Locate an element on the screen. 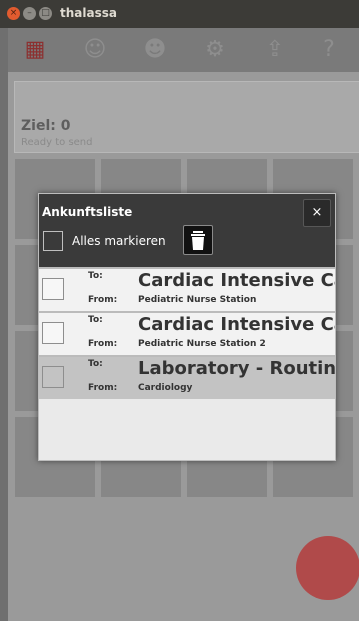 Image resolution: width=359 pixels, height=621 pixels. dialog-close-button: × is located at coordinates (317, 213).